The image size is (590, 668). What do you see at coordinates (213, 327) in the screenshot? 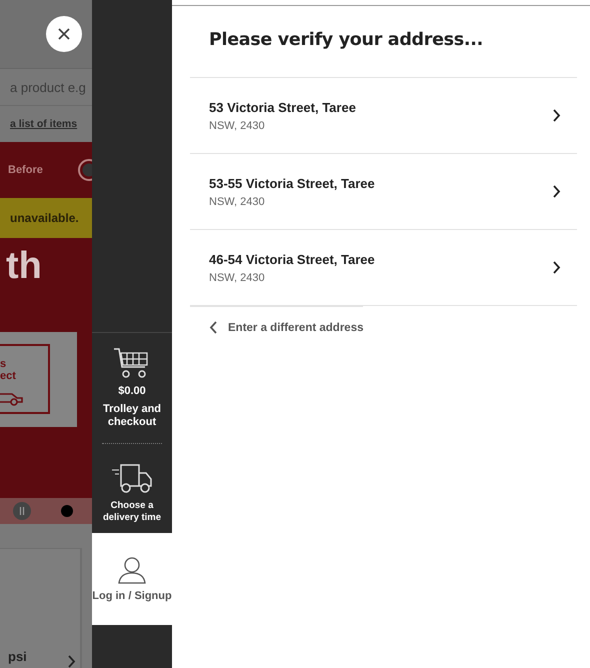
I see `back-chevron-icon` at bounding box center [213, 327].